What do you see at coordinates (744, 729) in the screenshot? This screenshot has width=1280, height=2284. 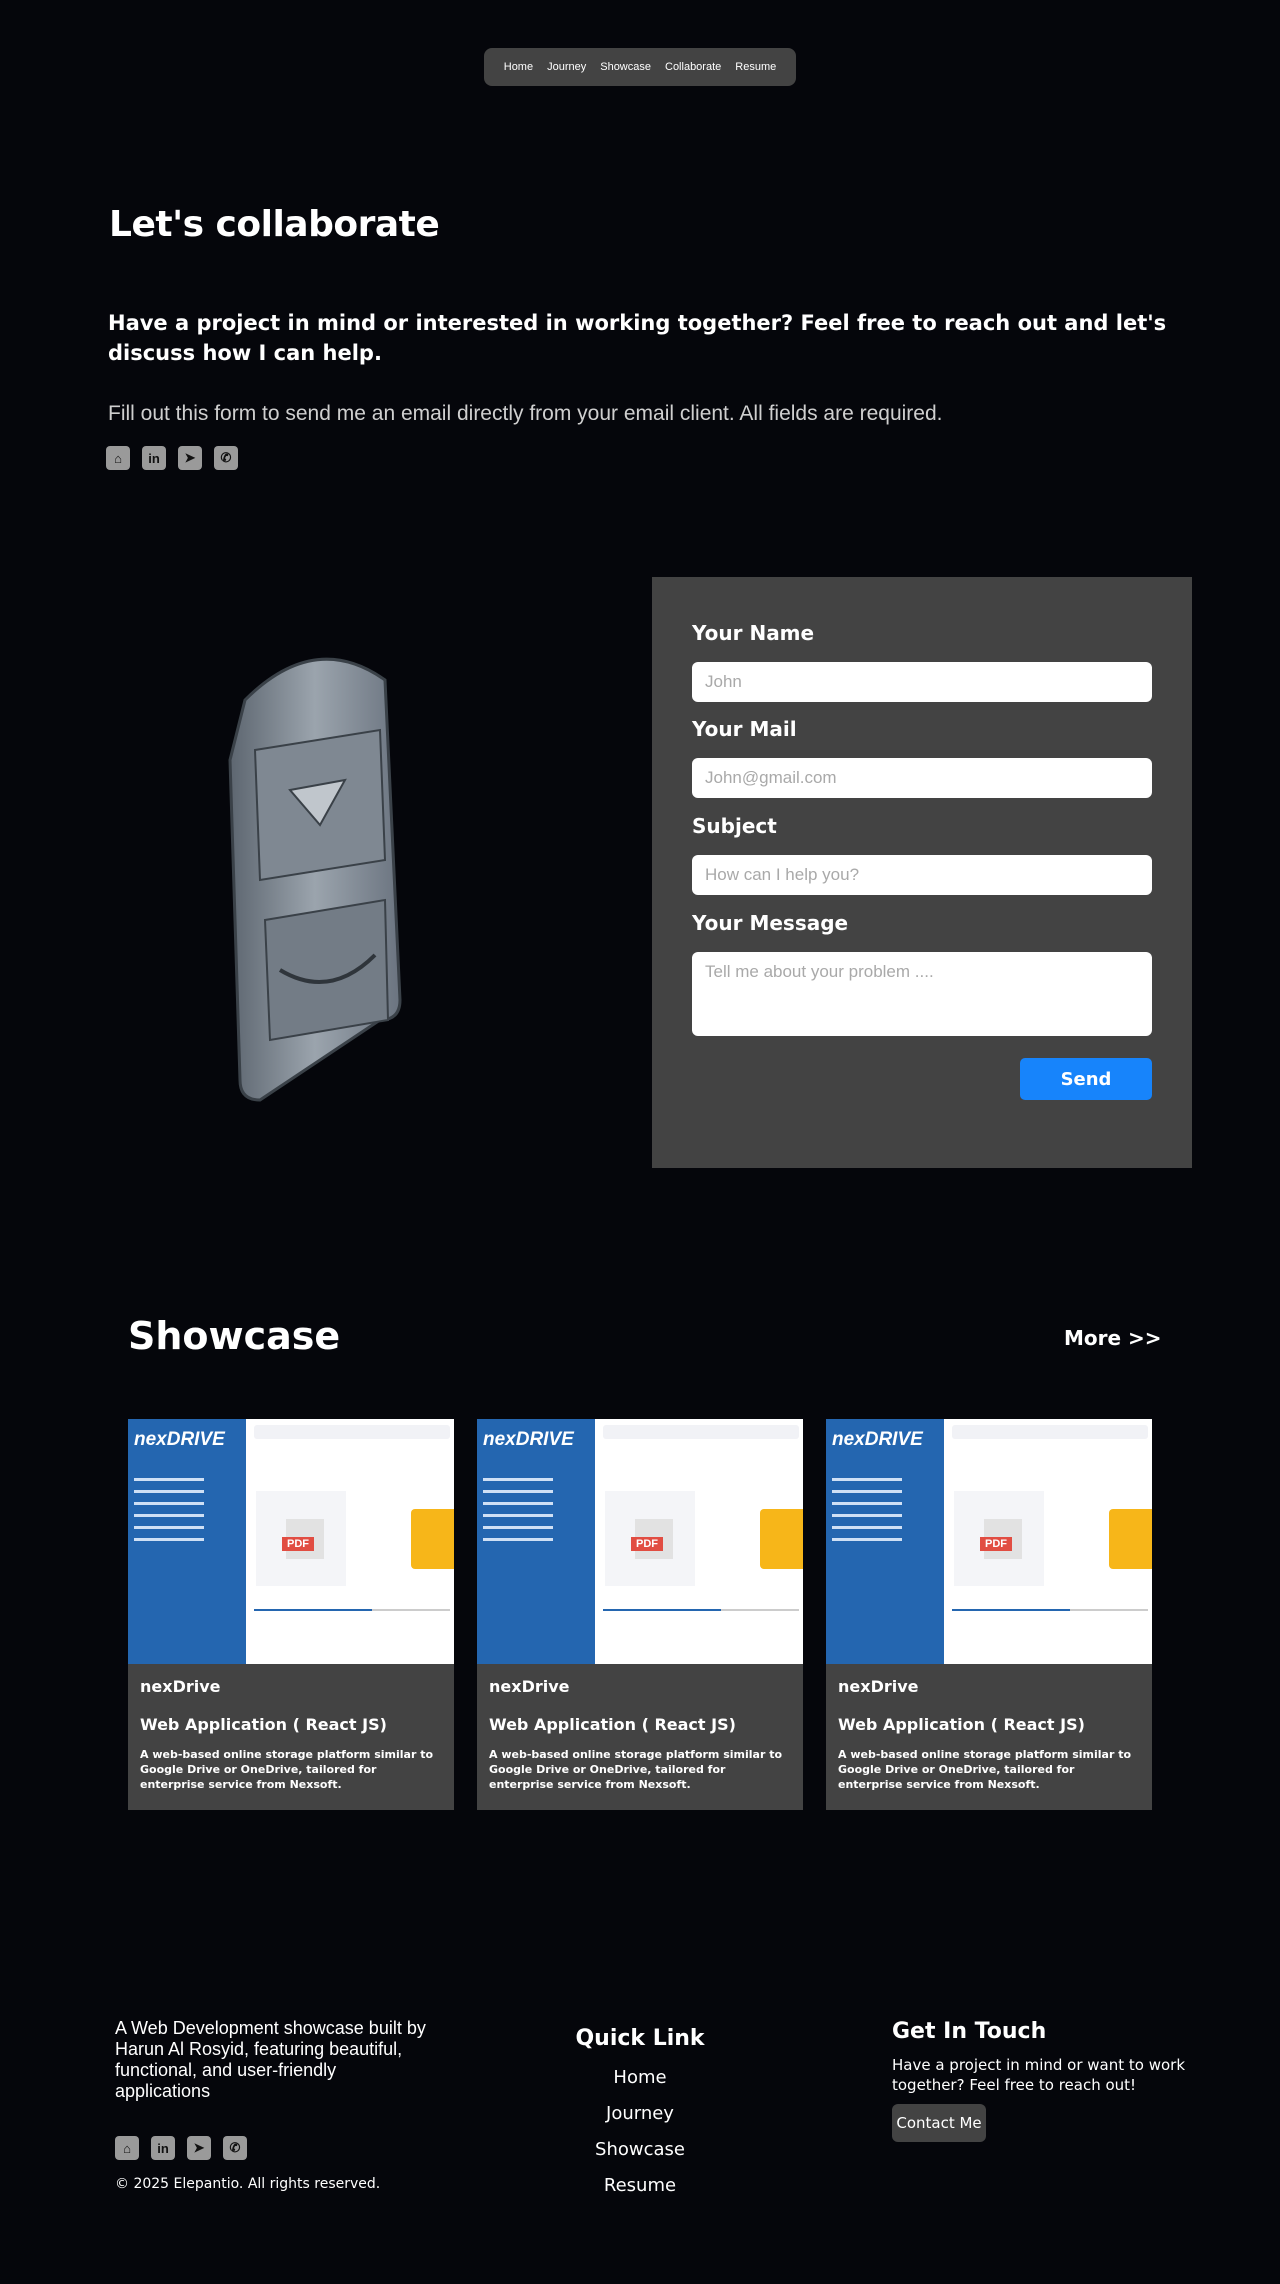 I see `mail-label: Your Mail` at bounding box center [744, 729].